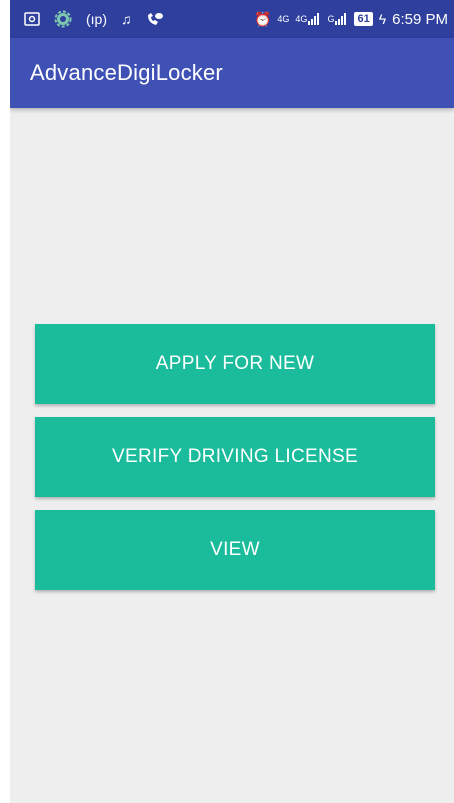 This screenshot has width=454, height=803. I want to click on alarm-icon: ⏰, so click(262, 19).